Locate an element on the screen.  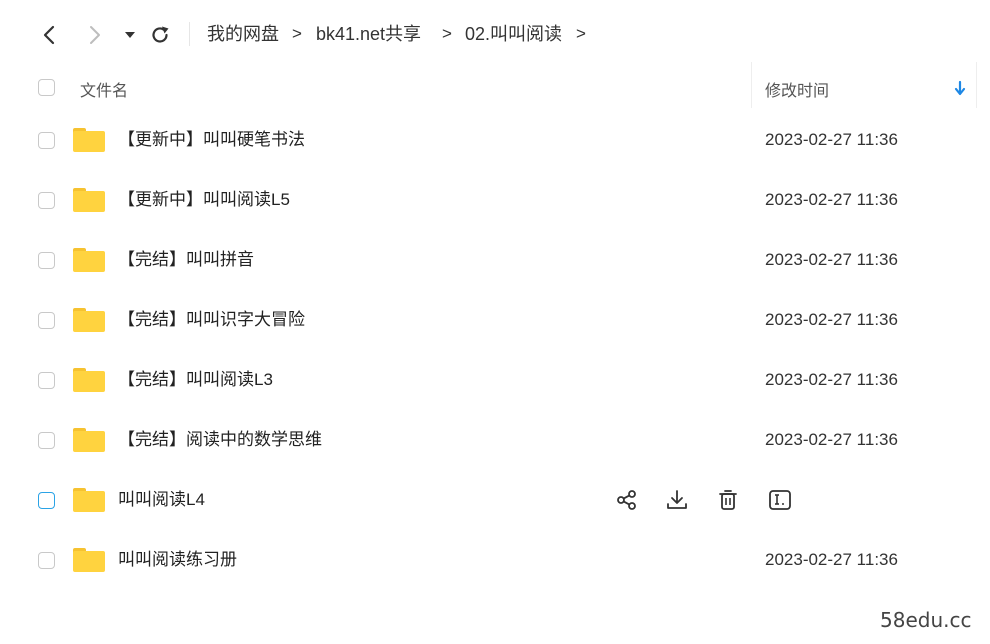
rename-button is located at coordinates (780, 500).